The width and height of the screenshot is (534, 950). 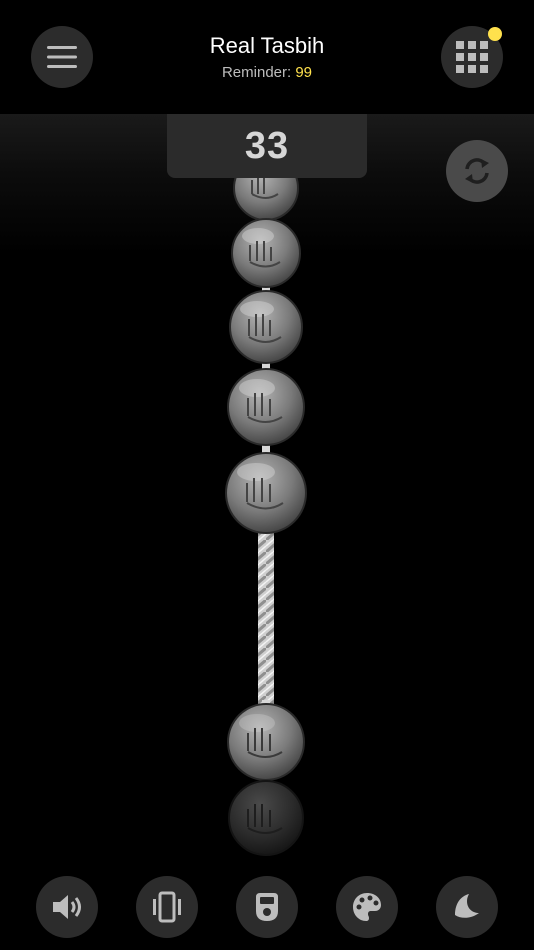 I want to click on tasbih-counter: 33, so click(x=267, y=146).